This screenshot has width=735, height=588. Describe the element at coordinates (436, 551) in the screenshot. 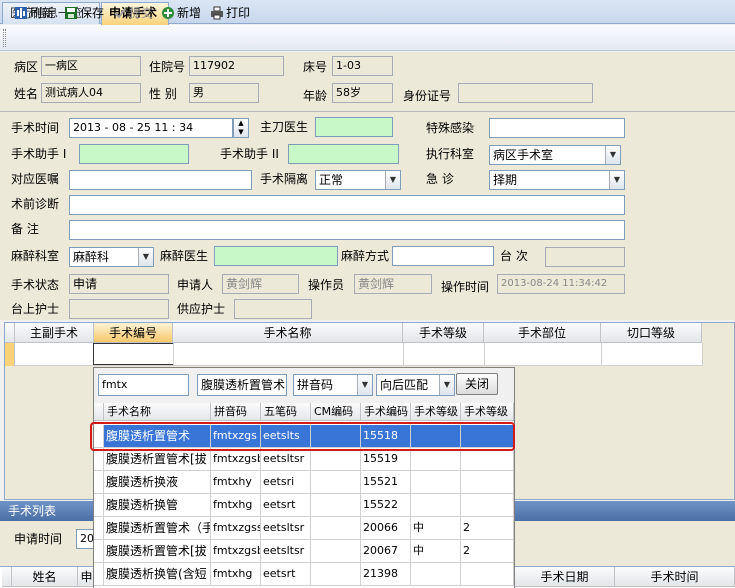

I see `lookup-cell-level: 中` at that location.